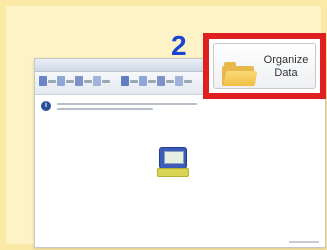 The width and height of the screenshot is (327, 250). Describe the element at coordinates (286, 60) in the screenshot. I see `organize-label-line1: Organize` at that location.